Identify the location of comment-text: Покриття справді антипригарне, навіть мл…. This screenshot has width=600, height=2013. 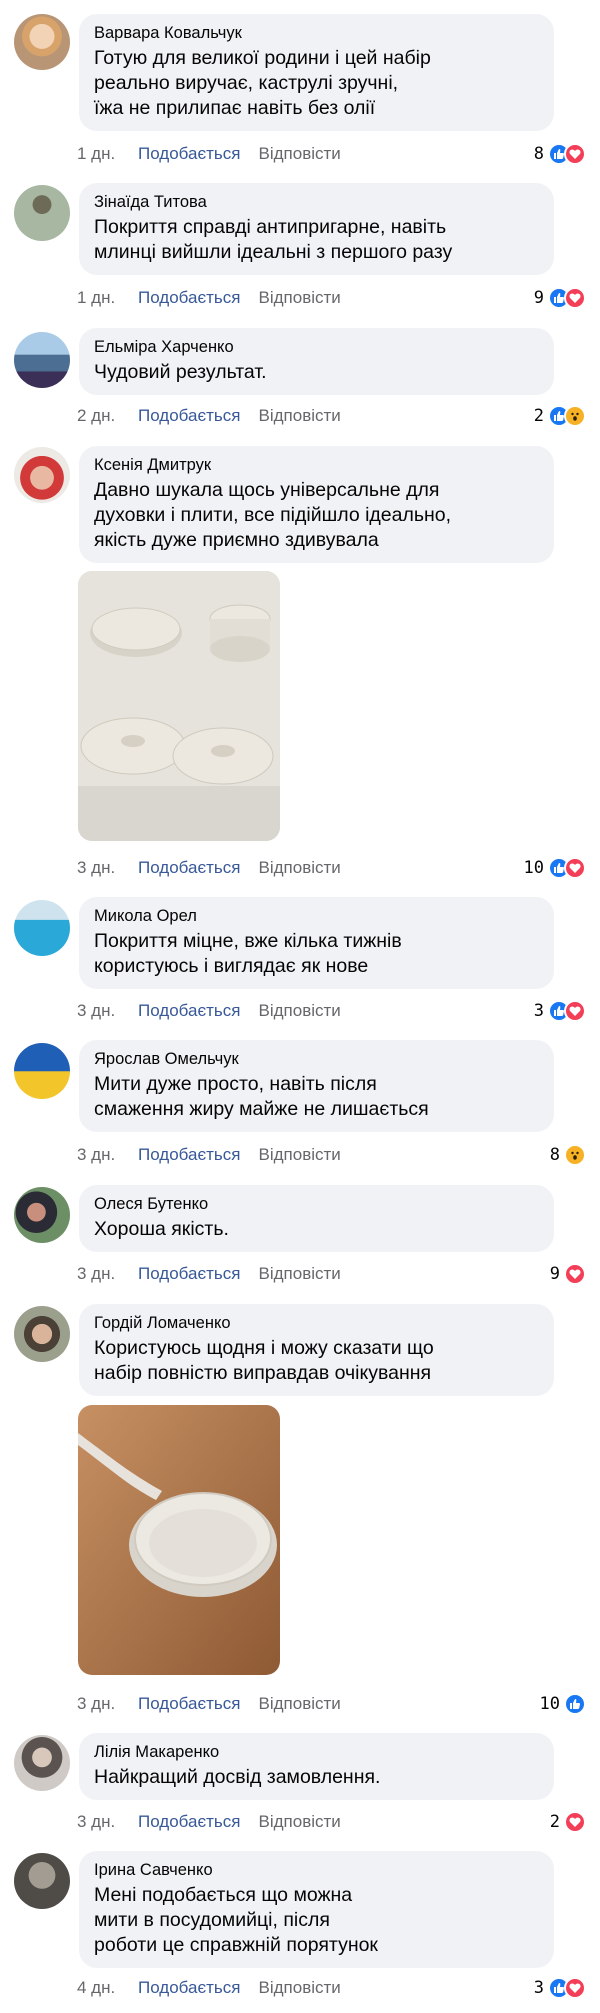
(273, 239).